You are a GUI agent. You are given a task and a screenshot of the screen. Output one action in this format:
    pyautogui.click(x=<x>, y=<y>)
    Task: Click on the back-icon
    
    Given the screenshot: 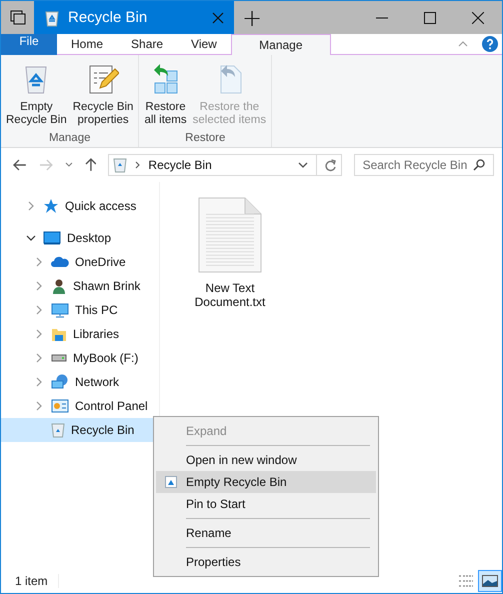 What is the action you would take?
    pyautogui.click(x=20, y=165)
    